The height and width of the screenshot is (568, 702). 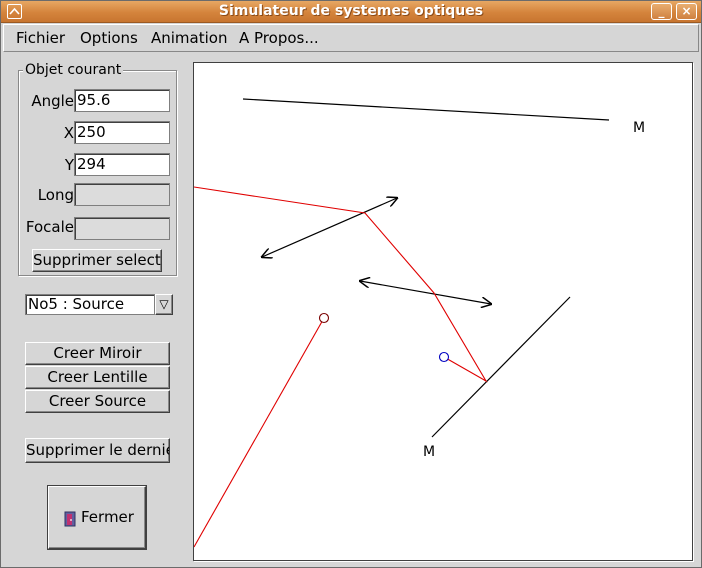 I want to click on close-window-button: ×, so click(x=686, y=11).